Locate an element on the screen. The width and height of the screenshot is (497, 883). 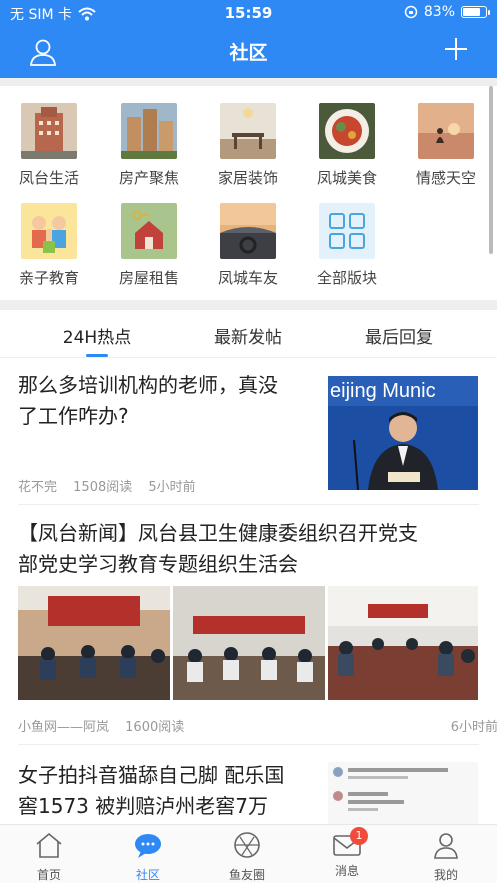
post-title: 那么多培训机构的老师，真没 了工作咋办? is located at coordinates (168, 401).